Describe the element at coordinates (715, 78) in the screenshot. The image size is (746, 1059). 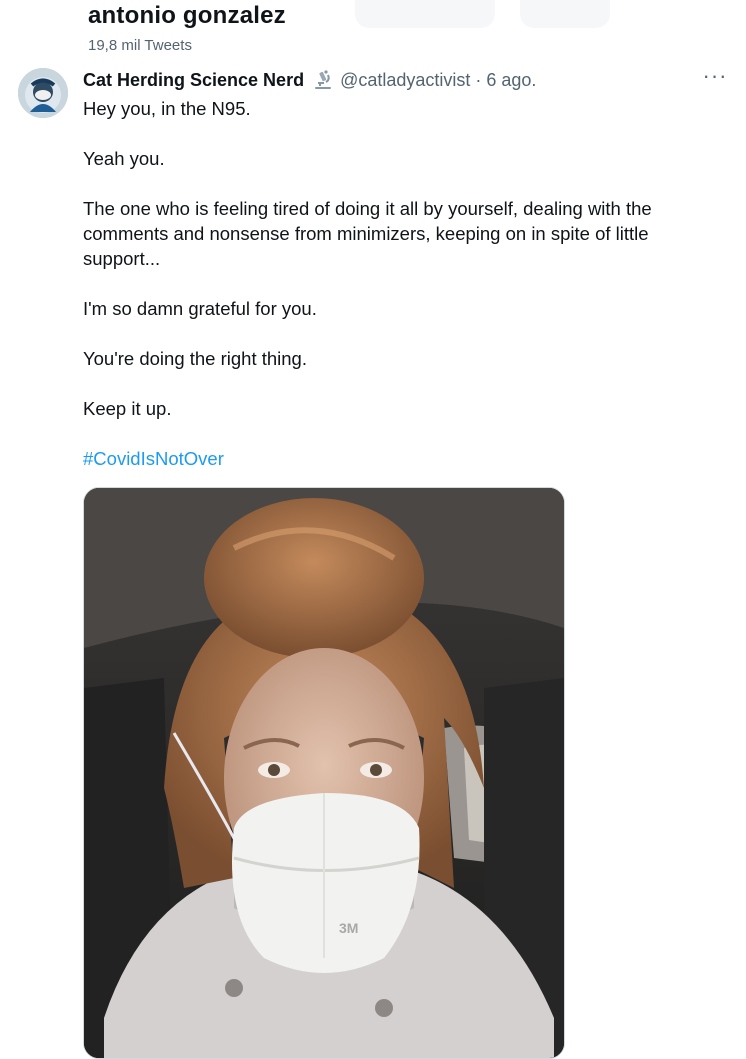
I see `more-options-icon: ···` at that location.